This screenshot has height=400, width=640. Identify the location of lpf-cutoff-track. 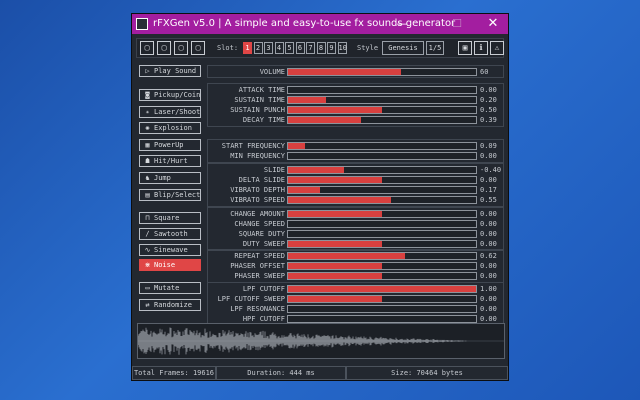
(382, 289).